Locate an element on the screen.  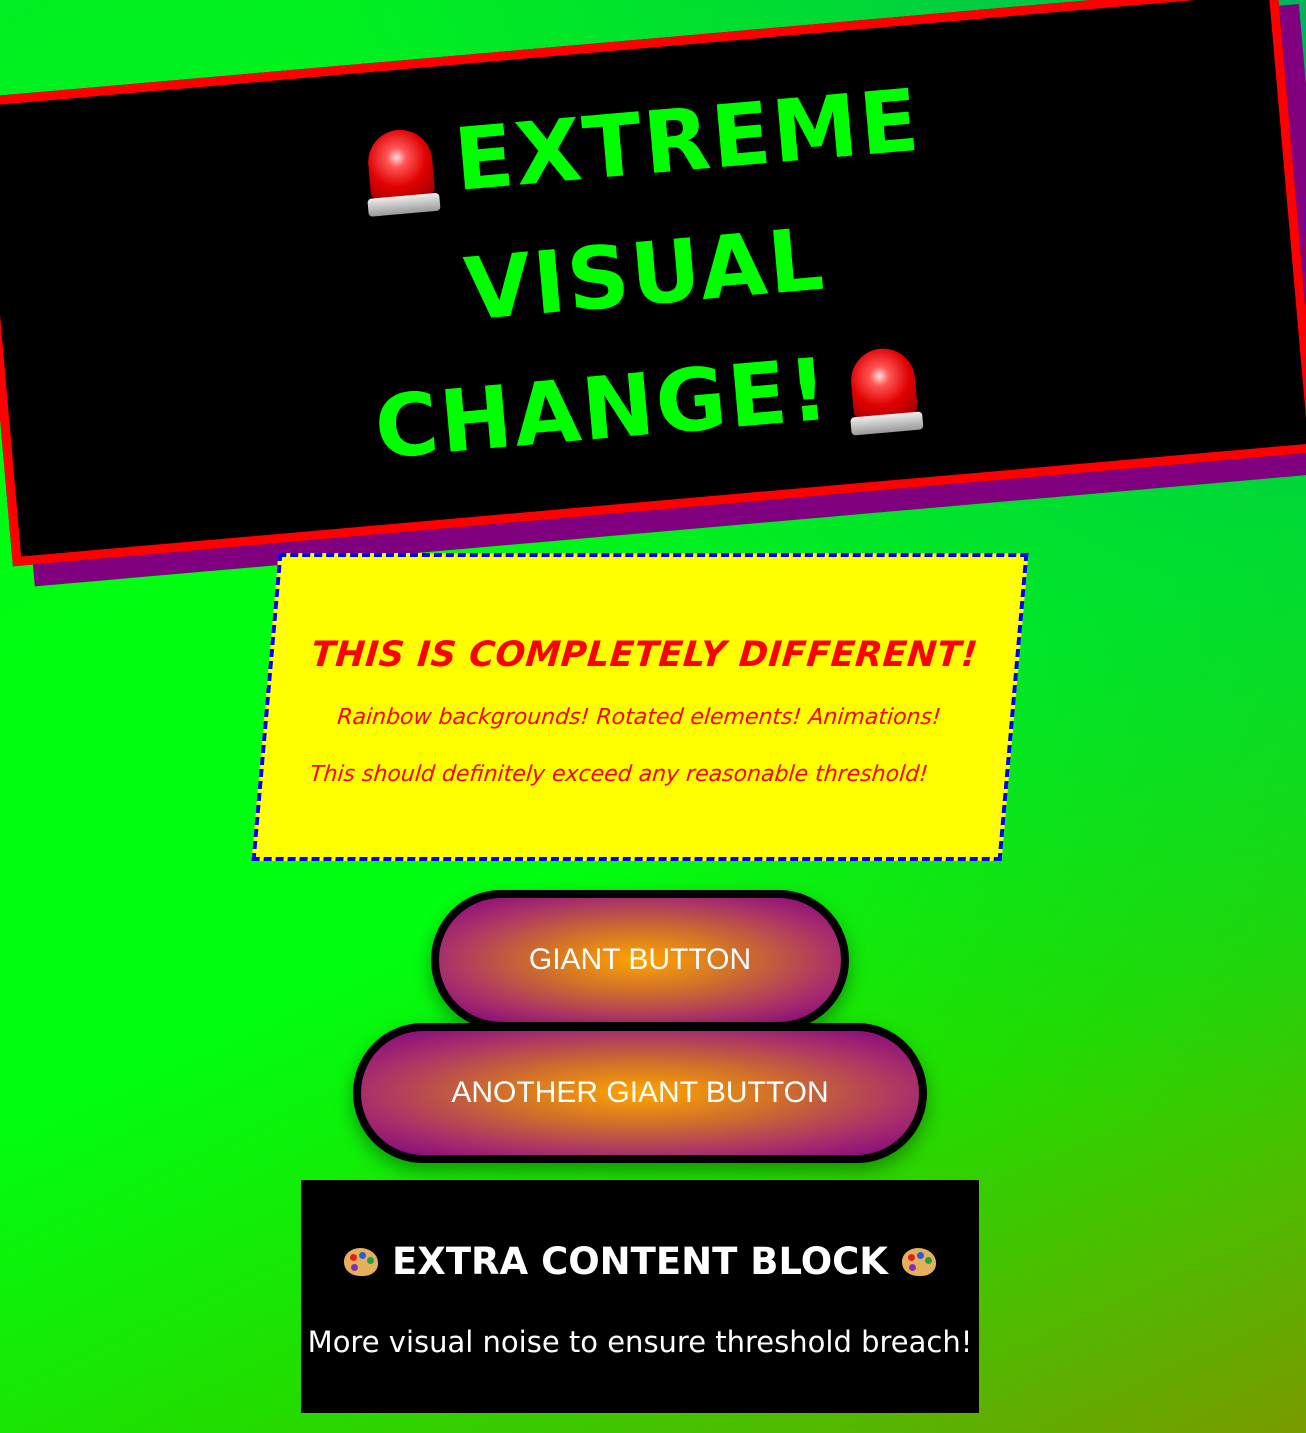
card-heading: THIS IS COMPLETELY DIFFERENT! is located at coordinates (644, 655).